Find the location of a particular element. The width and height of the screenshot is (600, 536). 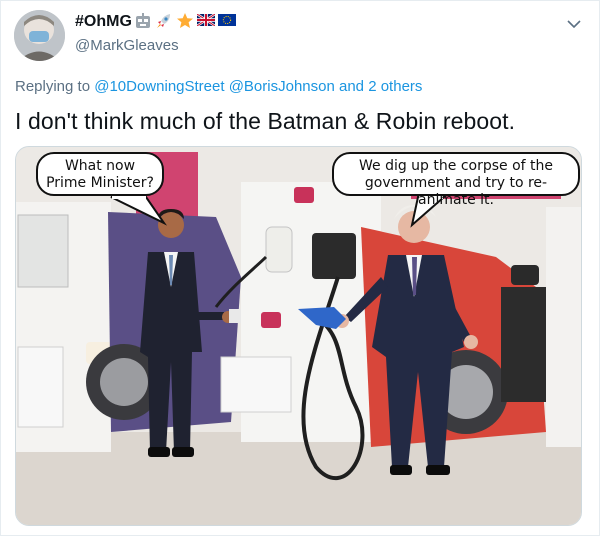

chevron-down-icon is located at coordinates (574, 24).